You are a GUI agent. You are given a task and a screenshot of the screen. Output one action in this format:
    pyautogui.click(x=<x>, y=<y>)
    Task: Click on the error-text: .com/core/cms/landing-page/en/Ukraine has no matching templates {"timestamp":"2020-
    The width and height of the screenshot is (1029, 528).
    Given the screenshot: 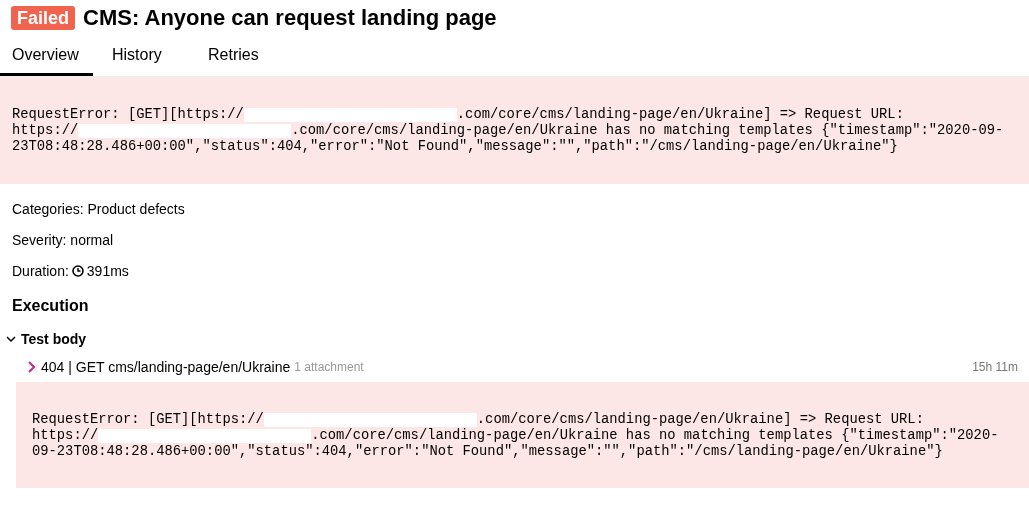 What is the action you would take?
    pyautogui.click(x=655, y=436)
    